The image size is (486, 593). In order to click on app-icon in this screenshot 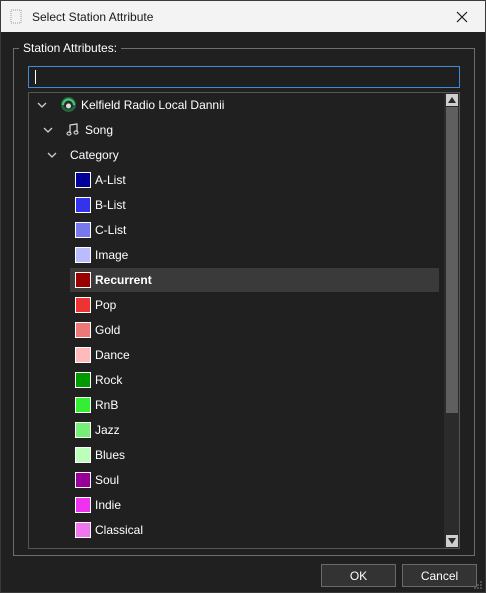, I will do `click(16, 16)`.